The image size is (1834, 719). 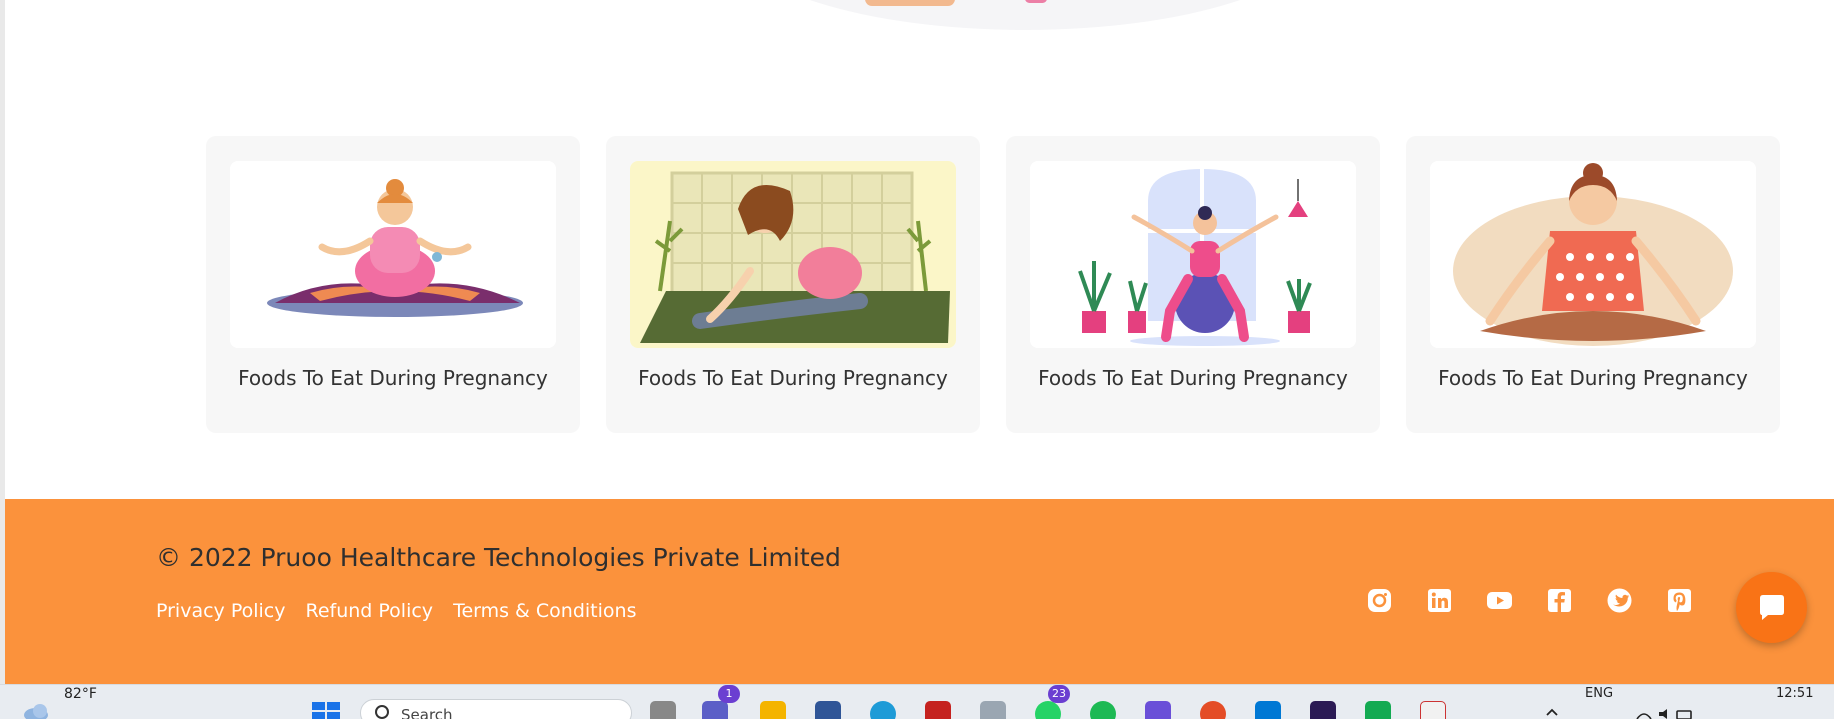 I want to click on birthing-ball-exercise-illustration, so click(x=1193, y=254).